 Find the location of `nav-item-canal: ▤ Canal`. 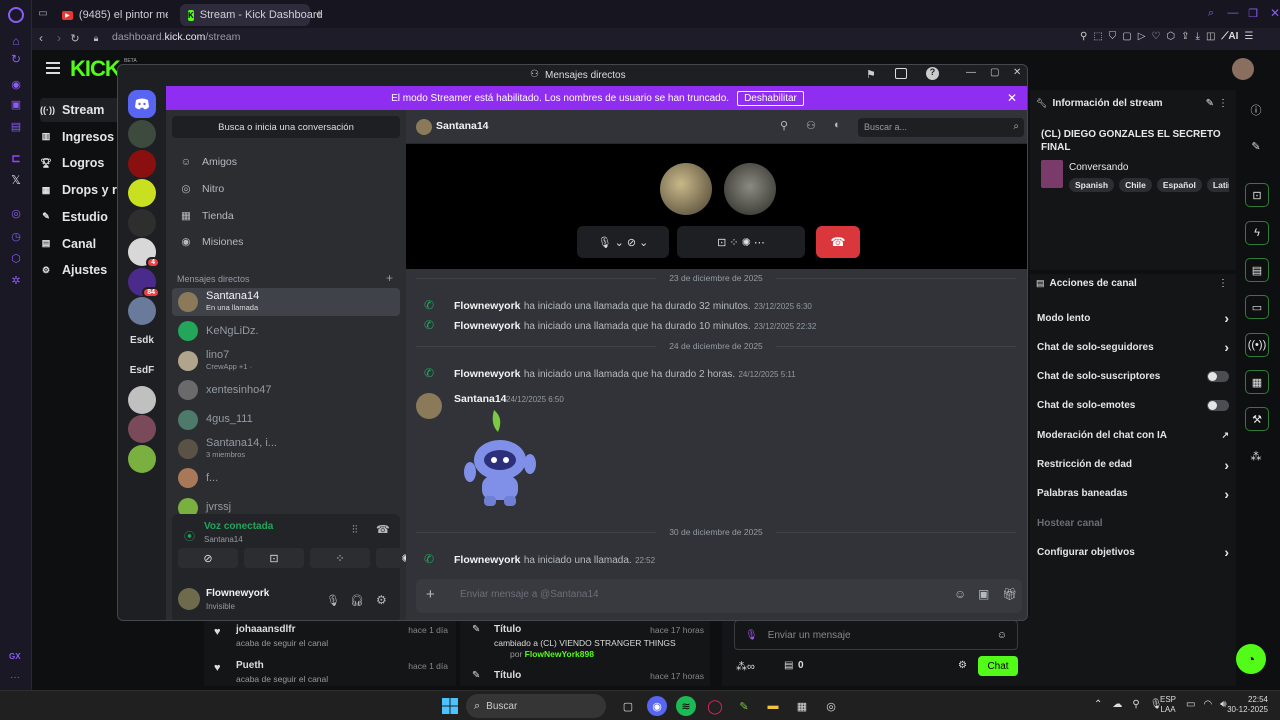

nav-item-canal: ▤ Canal is located at coordinates (84, 244).